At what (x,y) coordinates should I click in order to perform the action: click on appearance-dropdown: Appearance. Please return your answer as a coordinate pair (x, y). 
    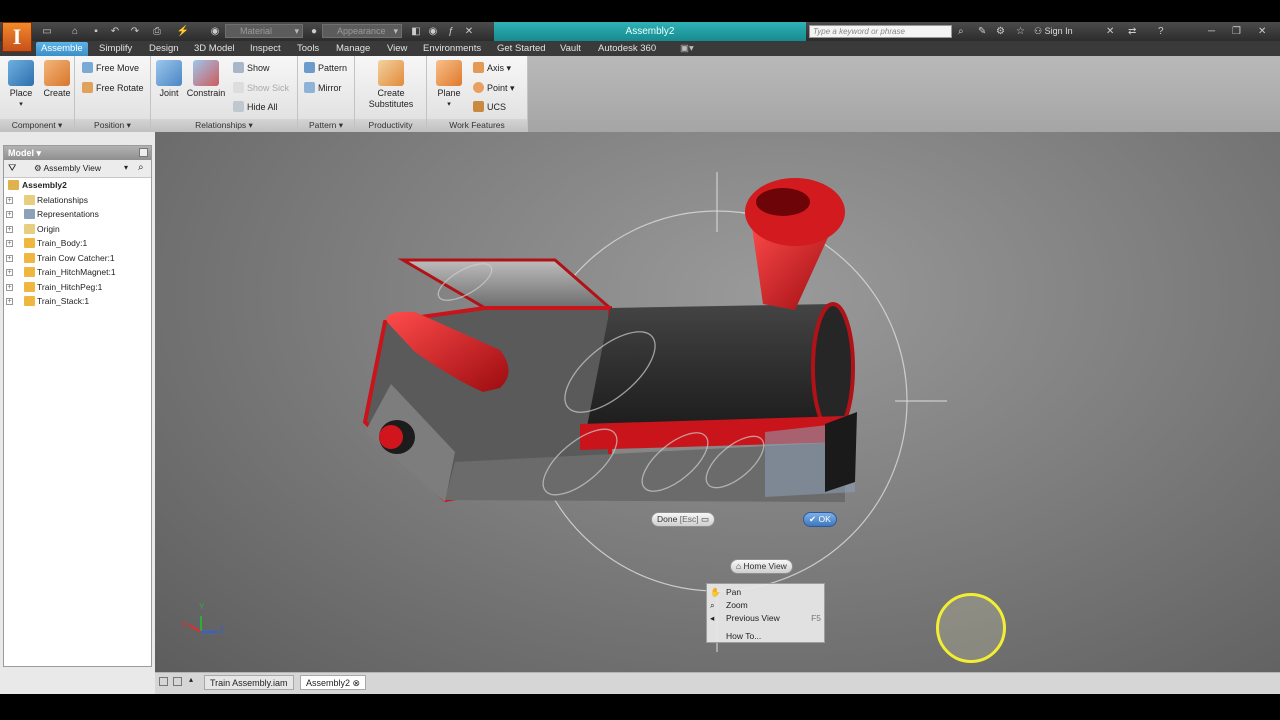
    Looking at the image, I should click on (362, 31).